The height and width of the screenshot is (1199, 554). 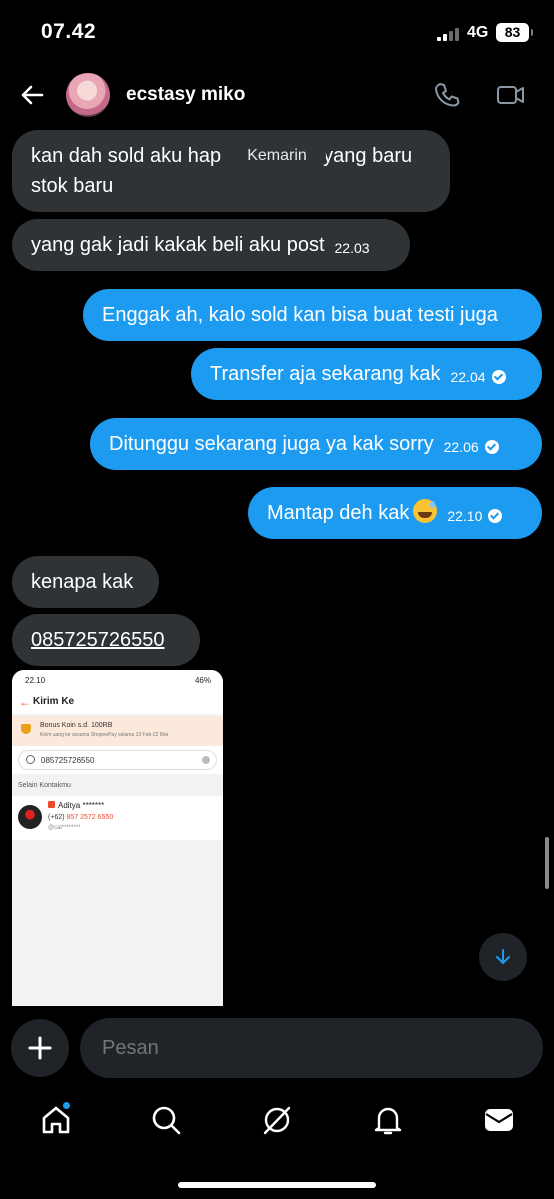 I want to click on grok-icon, so click(x=277, y=1120).